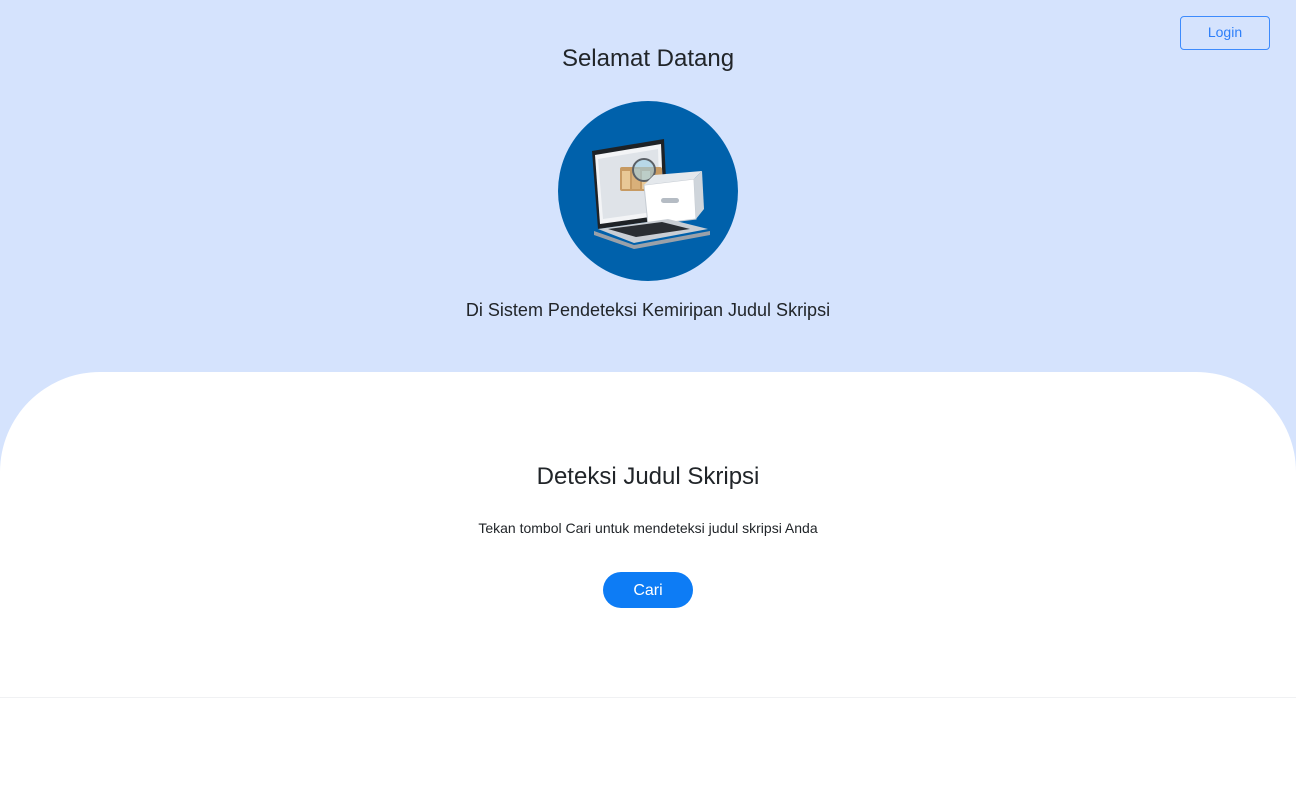 The image size is (1296, 810). What do you see at coordinates (648, 590) in the screenshot?
I see `search-button: Cari` at bounding box center [648, 590].